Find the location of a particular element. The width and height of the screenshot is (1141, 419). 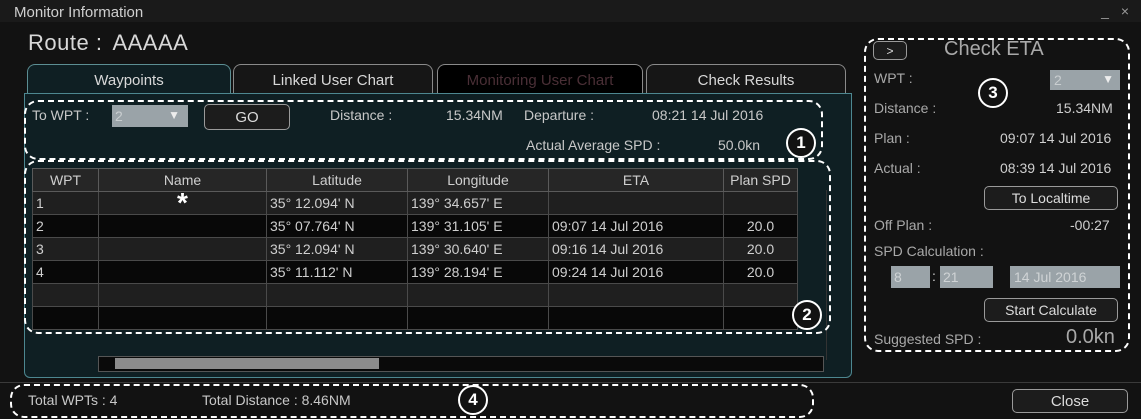

window-controls: _ × is located at coordinates (1117, 11).